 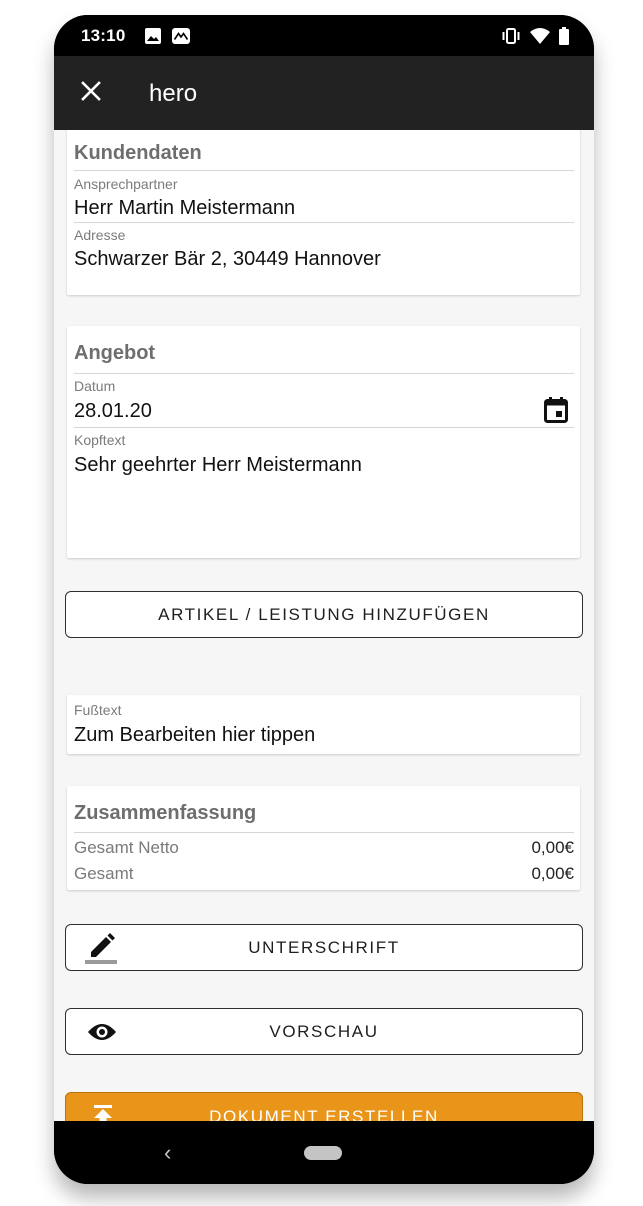 What do you see at coordinates (126, 847) in the screenshot?
I see `net-total-label: Gesamt Netto` at bounding box center [126, 847].